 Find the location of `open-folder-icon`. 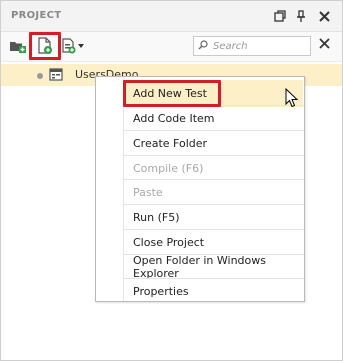

open-folder-icon is located at coordinates (18, 46).